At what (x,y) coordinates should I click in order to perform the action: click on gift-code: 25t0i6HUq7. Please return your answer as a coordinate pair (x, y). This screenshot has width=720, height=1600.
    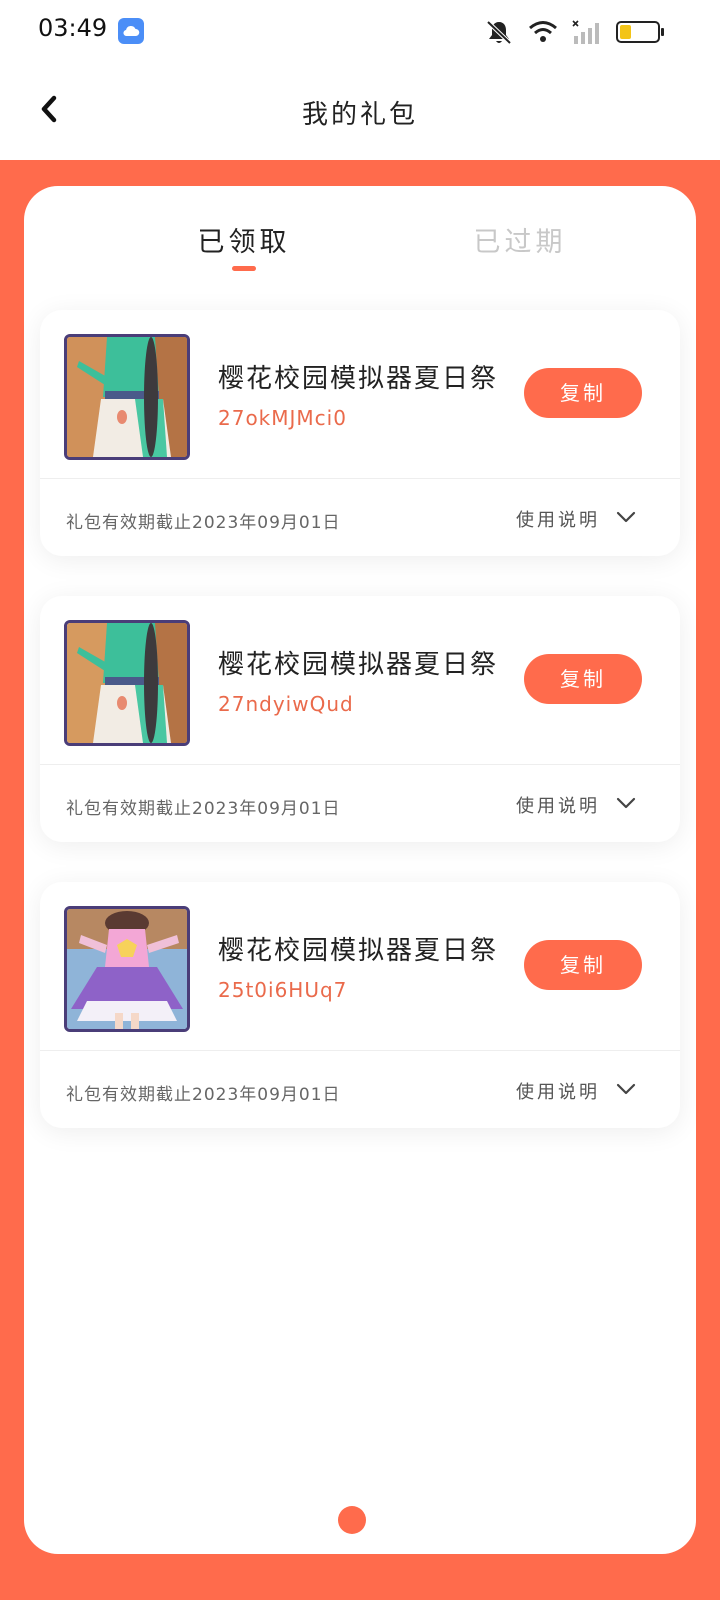
    Looking at the image, I should click on (283, 990).